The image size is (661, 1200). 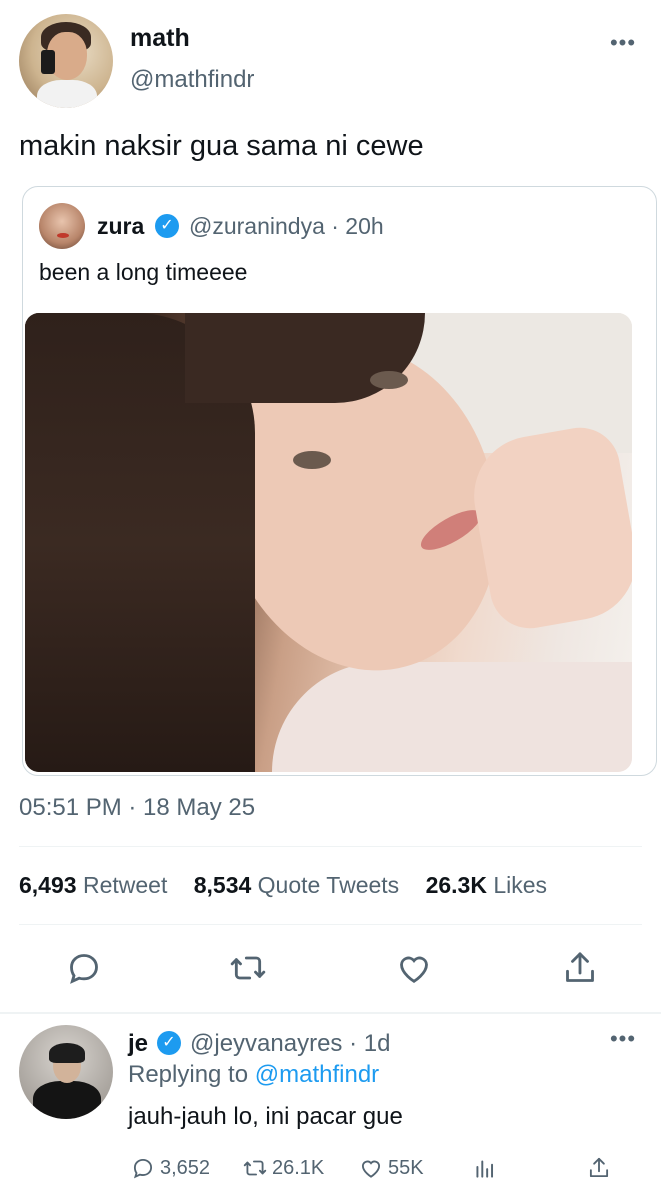 What do you see at coordinates (222, 885) in the screenshot?
I see `quote-count: 8,534` at bounding box center [222, 885].